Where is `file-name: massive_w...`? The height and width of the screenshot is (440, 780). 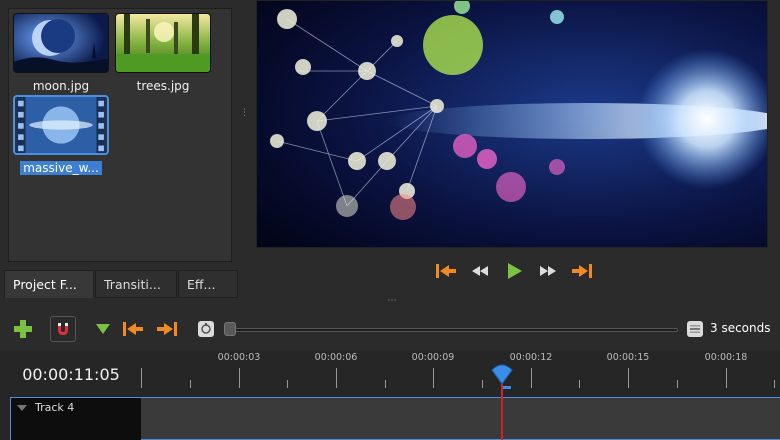
file-name: massive_w... is located at coordinates (61, 168).